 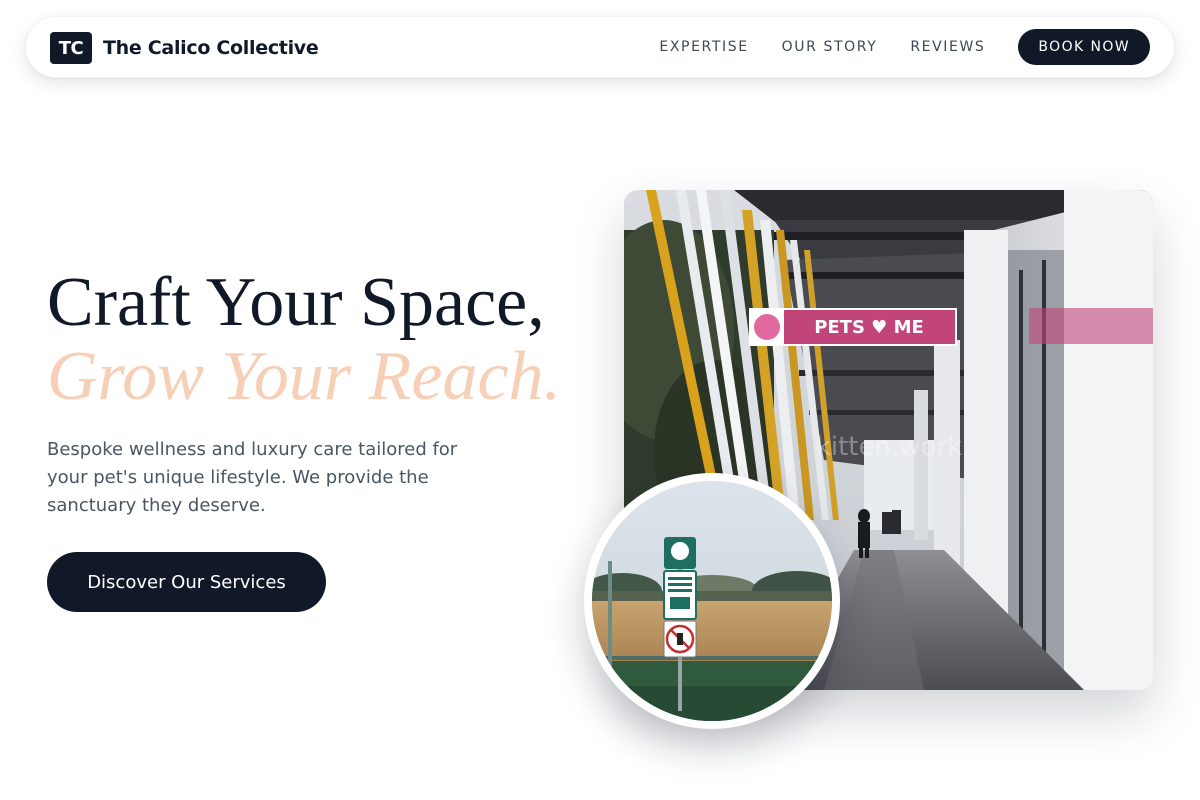 I want to click on hero-headline: Craft Your Space, Grow Your Reach., so click(x=327, y=340).